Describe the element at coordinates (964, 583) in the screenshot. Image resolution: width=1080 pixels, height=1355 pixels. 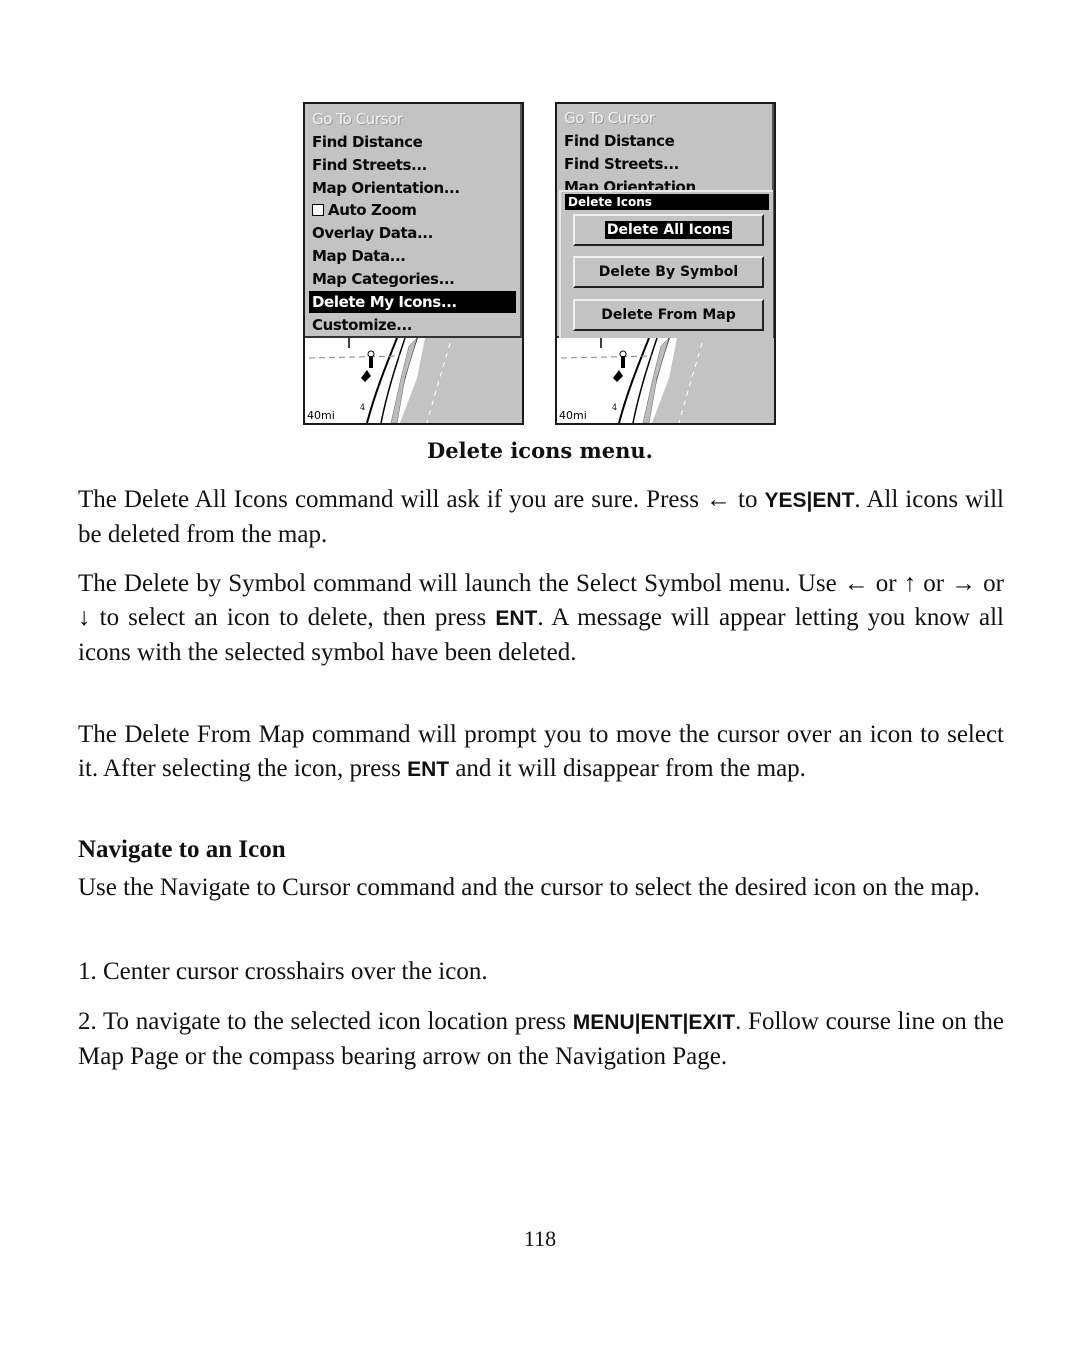
I see `right-arrow-icon: →` at that location.